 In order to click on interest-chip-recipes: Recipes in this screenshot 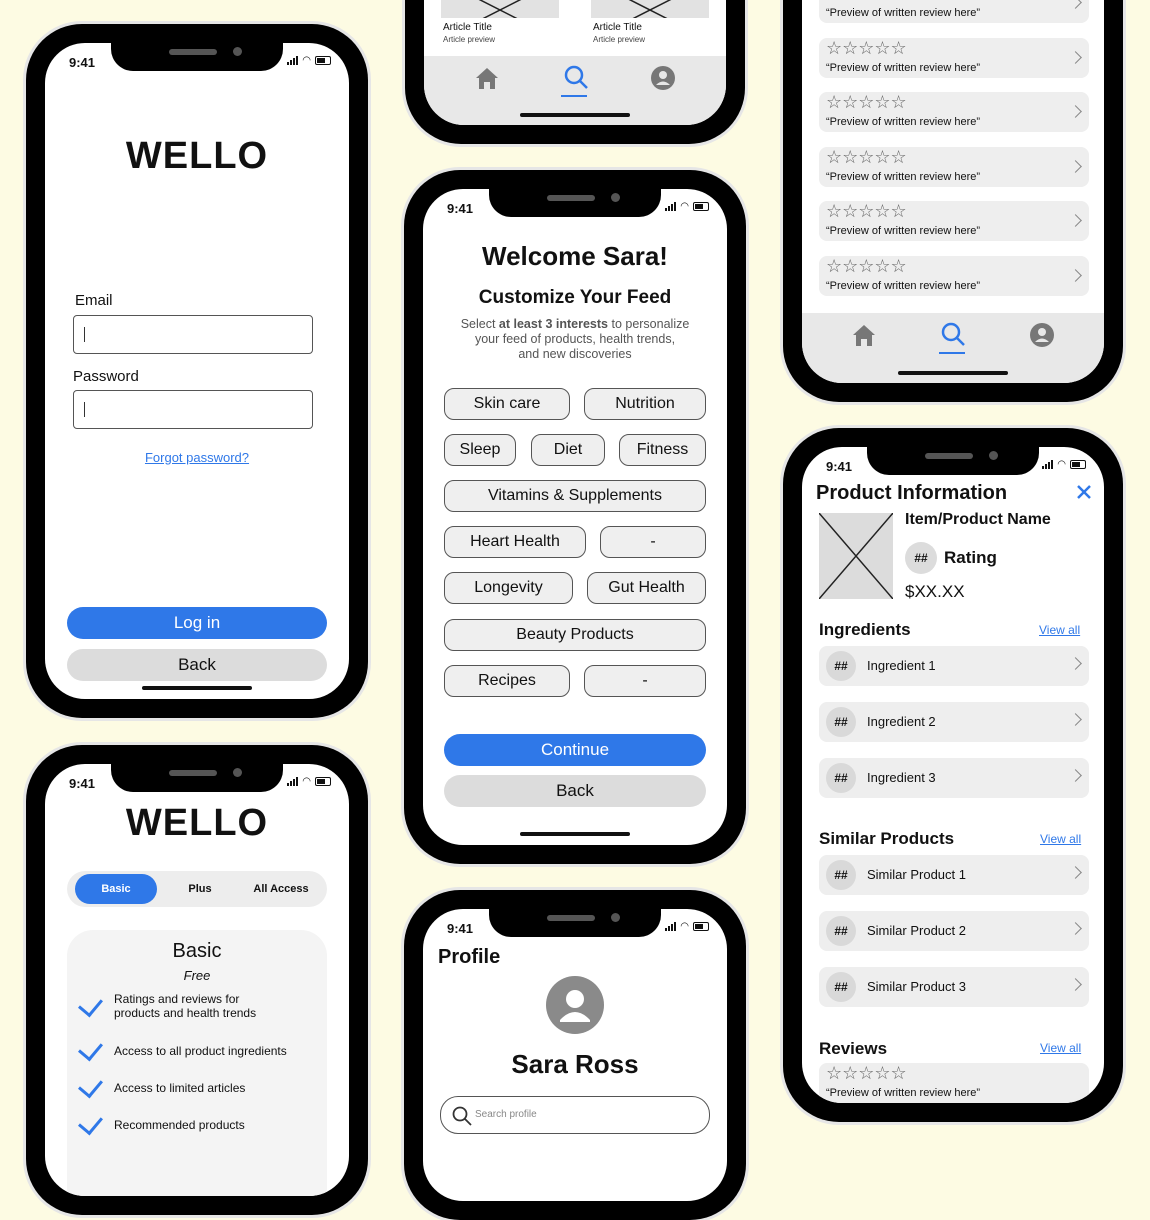, I will do `click(507, 681)`.